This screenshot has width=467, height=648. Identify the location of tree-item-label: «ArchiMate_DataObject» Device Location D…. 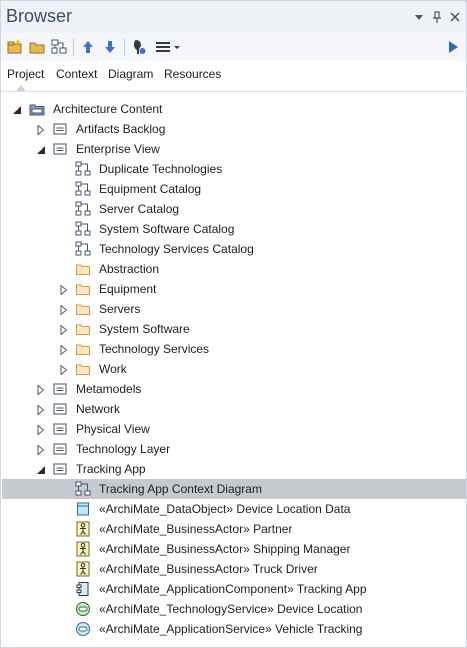
(225, 509).